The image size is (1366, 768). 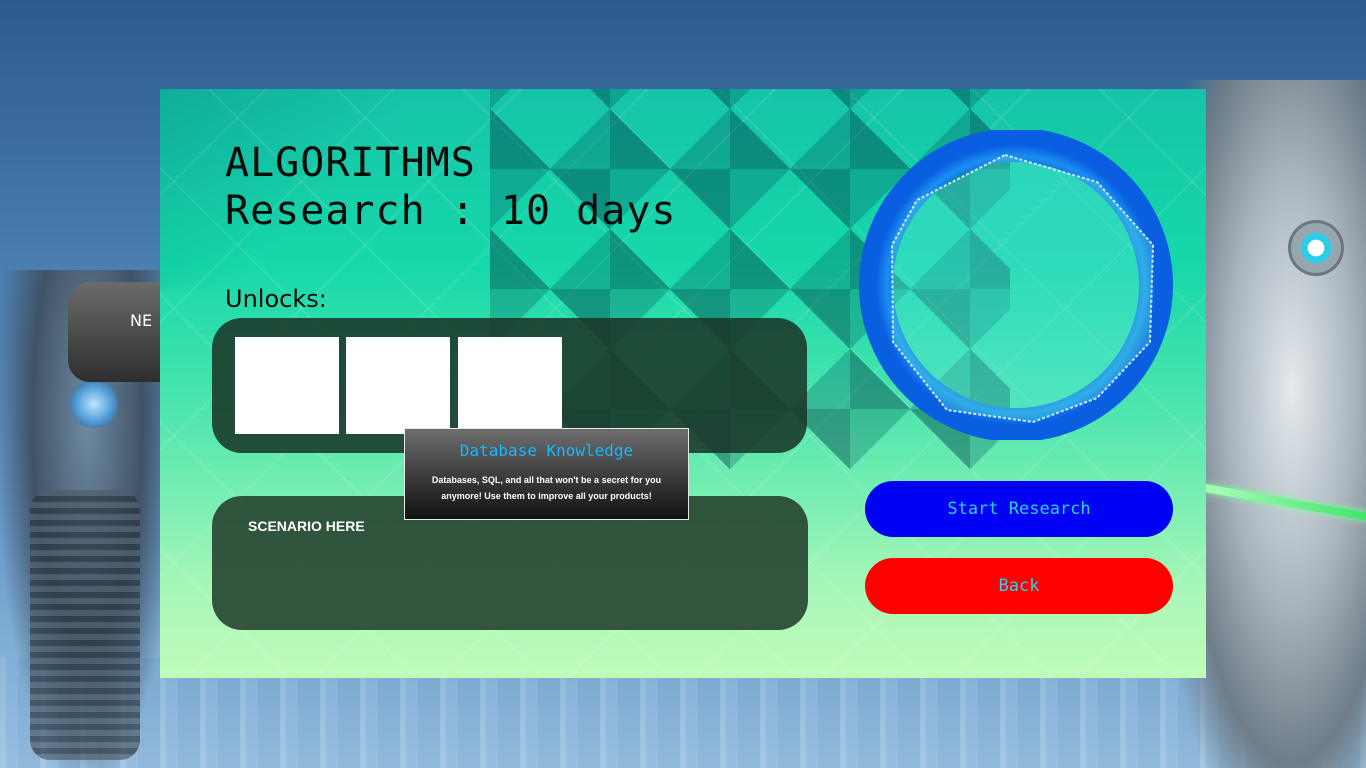 What do you see at coordinates (1316, 248) in the screenshot?
I see `robot-eye` at bounding box center [1316, 248].